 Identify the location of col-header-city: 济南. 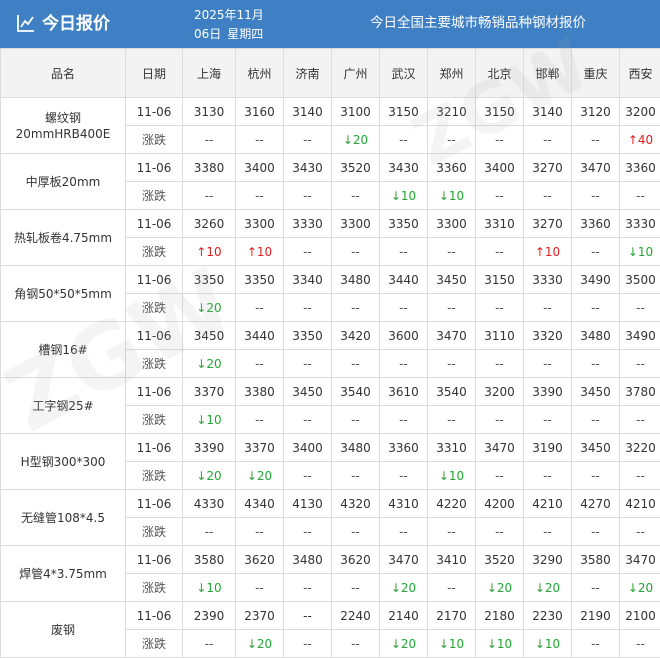
(308, 73).